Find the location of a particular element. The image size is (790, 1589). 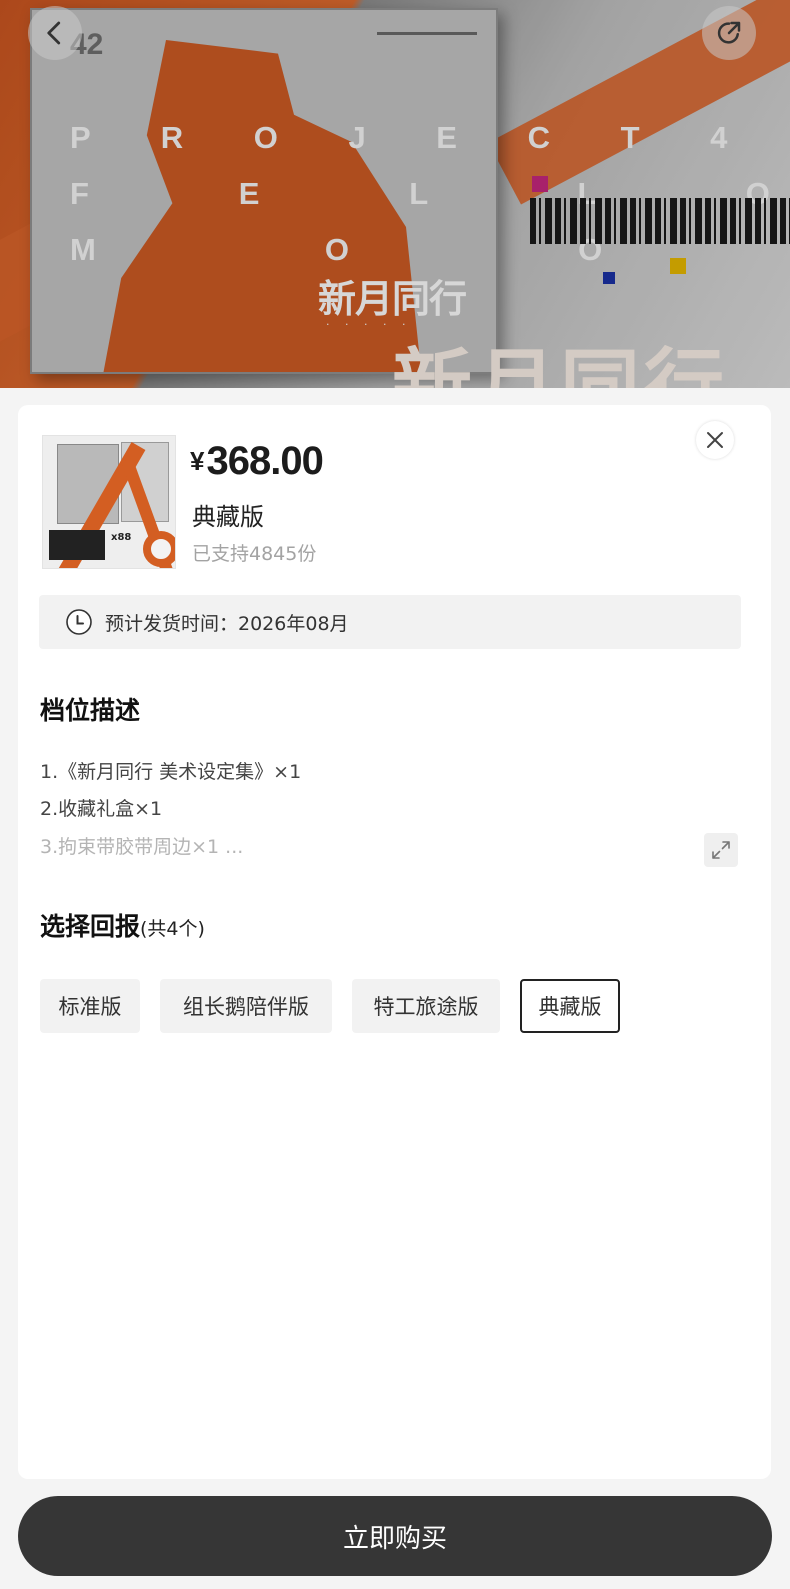

close-icon is located at coordinates (715, 440).